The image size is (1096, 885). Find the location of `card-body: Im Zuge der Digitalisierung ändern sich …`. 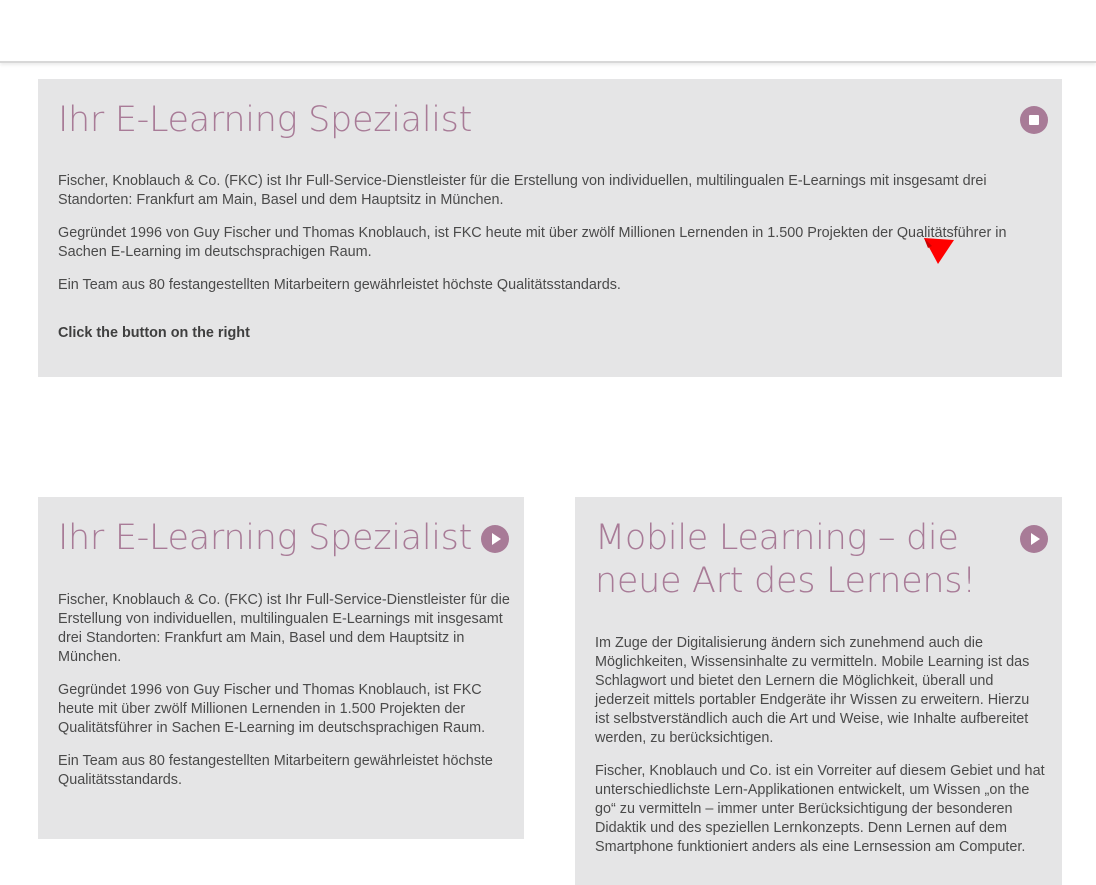

card-body: Im Zuge der Digitalisierung ändern sich … is located at coordinates (820, 752).